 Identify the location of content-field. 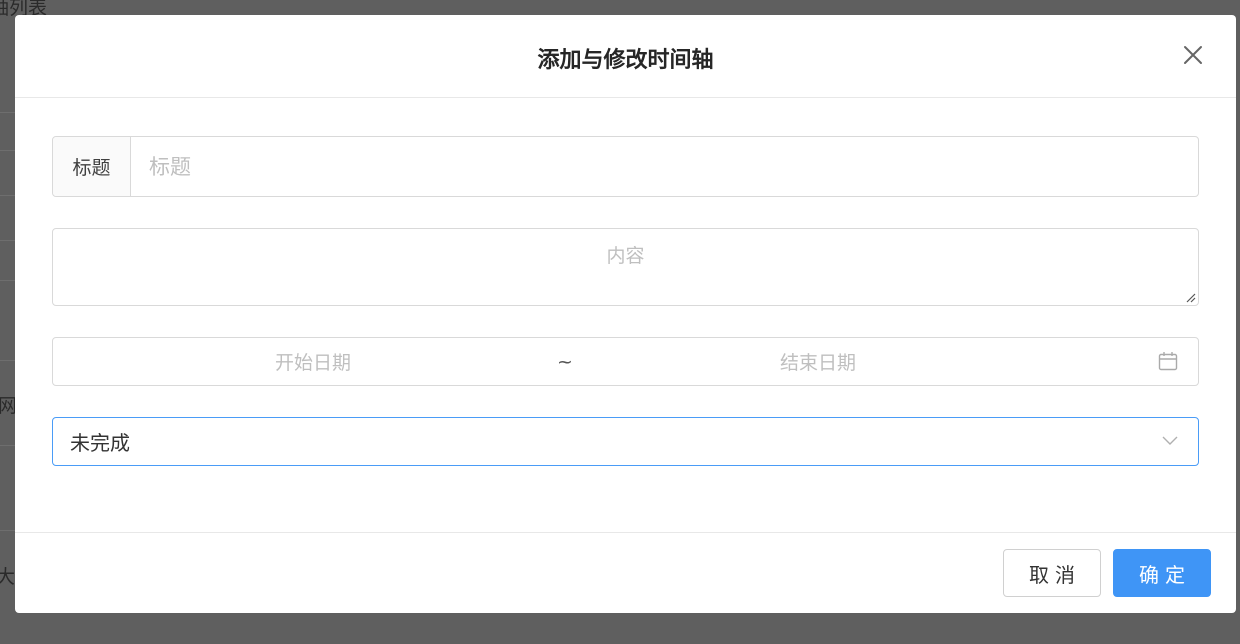
(625, 267).